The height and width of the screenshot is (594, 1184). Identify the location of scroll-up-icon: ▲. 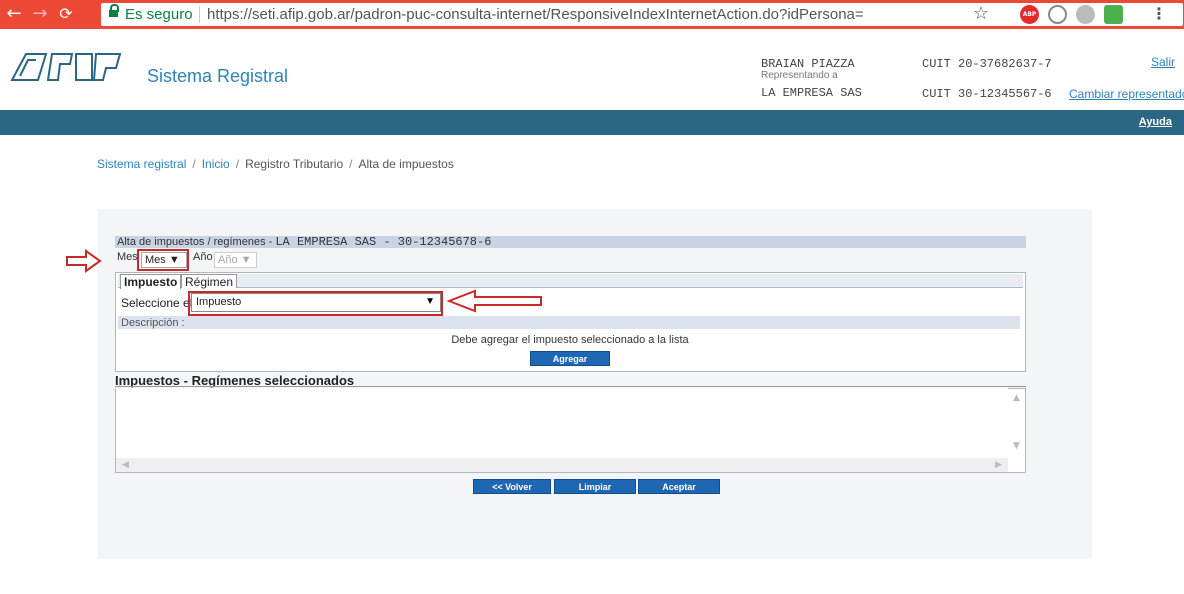
(1016, 398).